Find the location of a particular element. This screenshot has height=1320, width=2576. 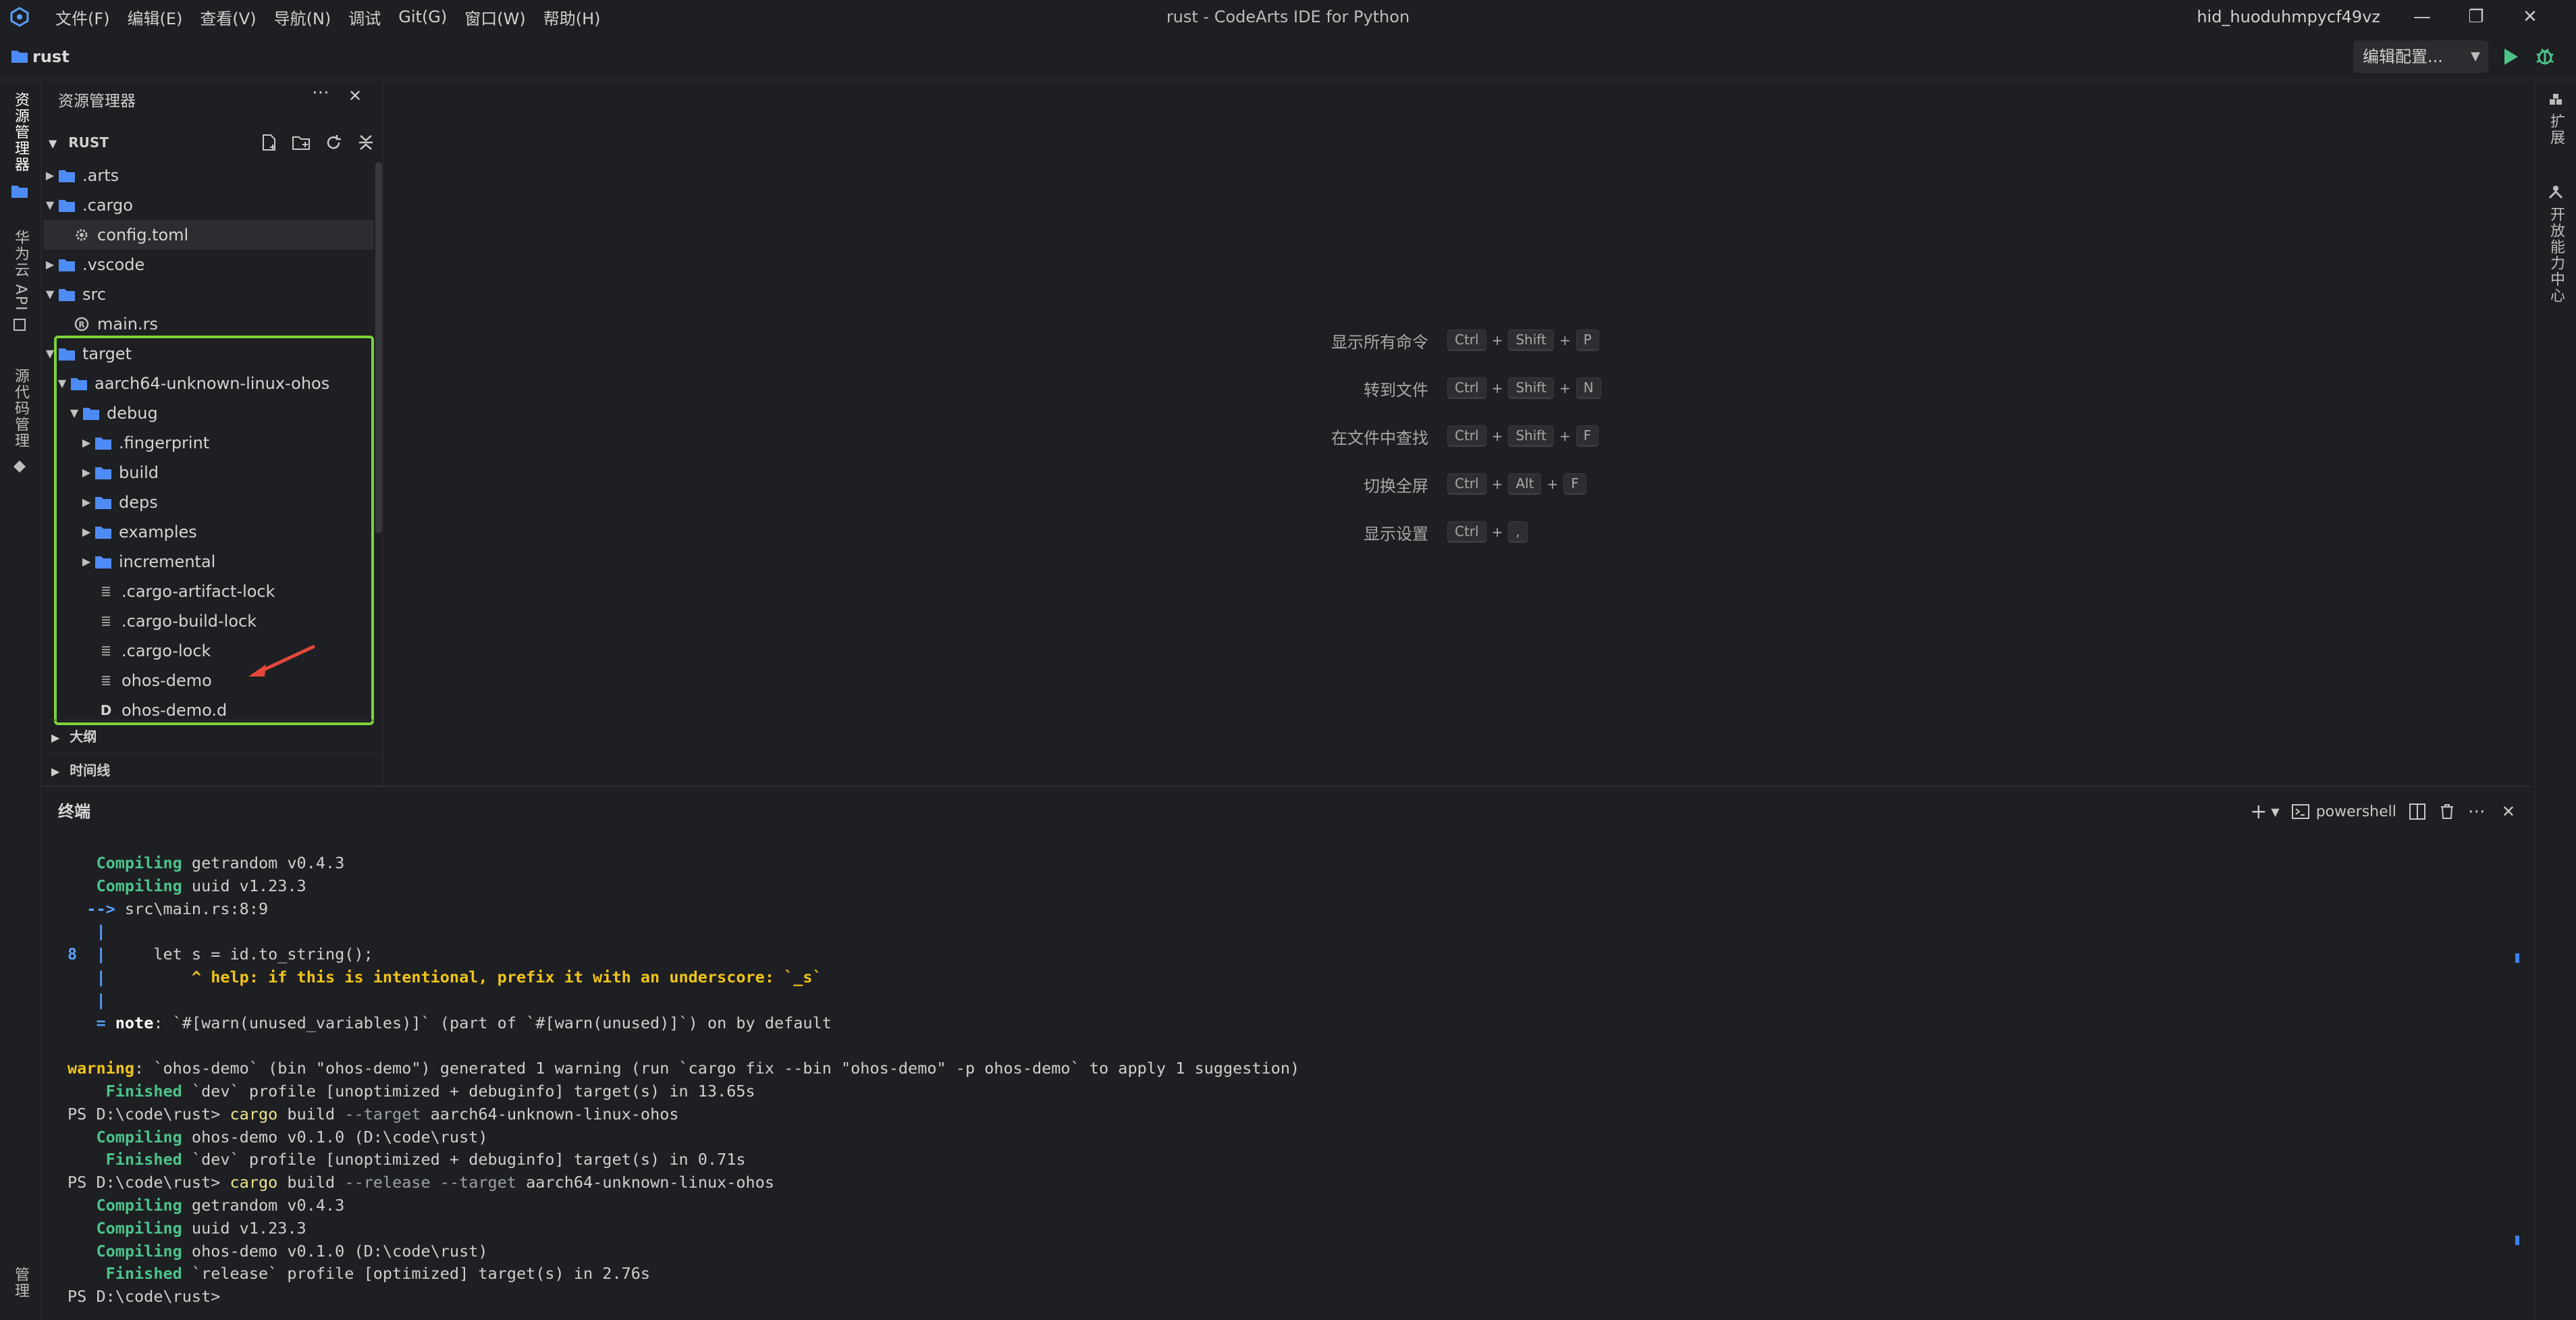

minimize-button: — is located at coordinates (2422, 17).